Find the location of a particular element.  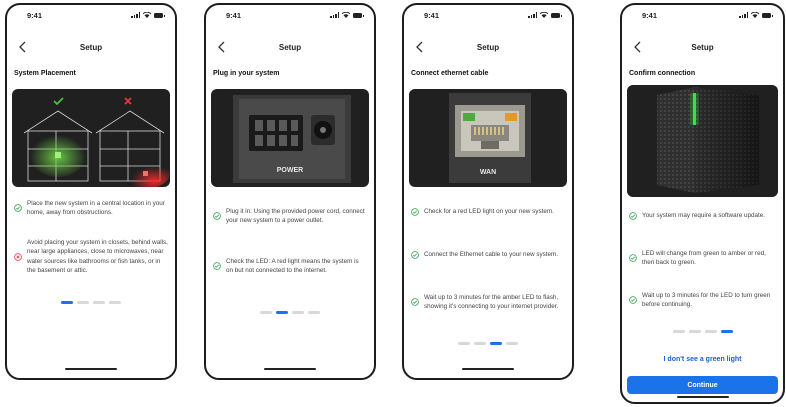

house-placement-illustration is located at coordinates (91, 138).